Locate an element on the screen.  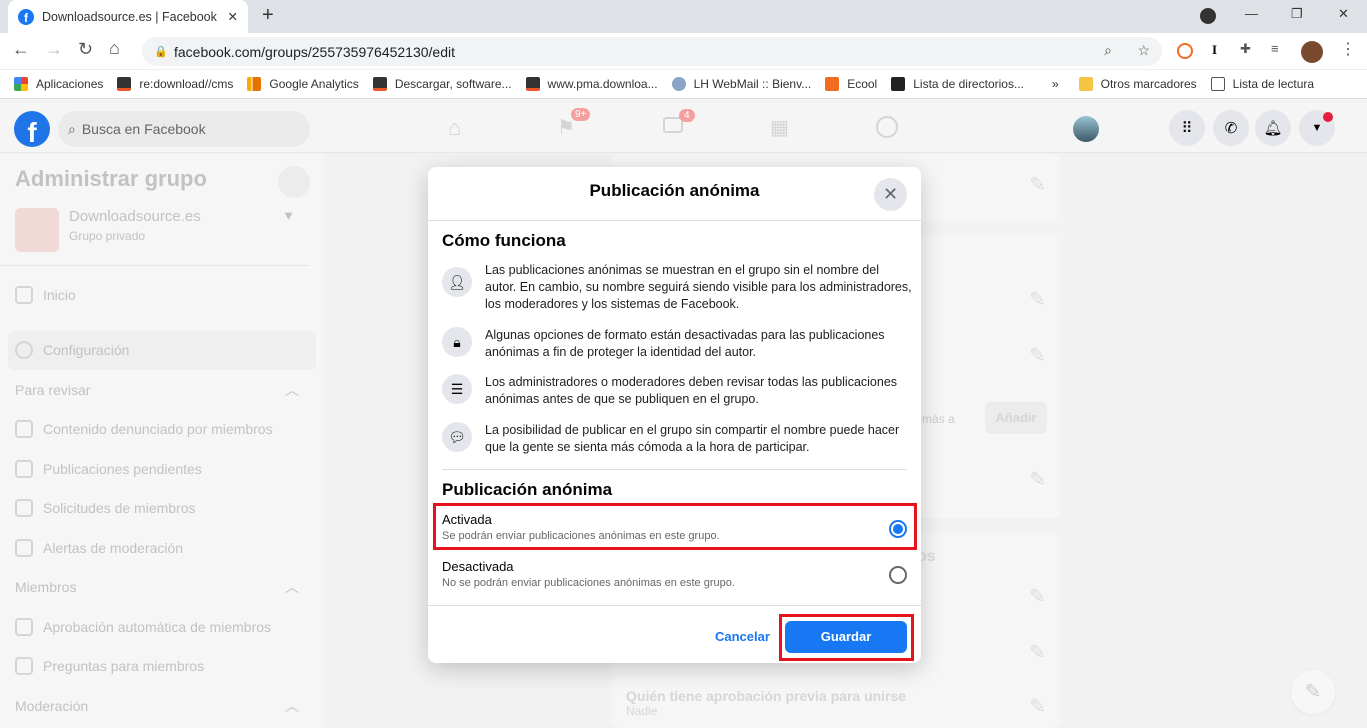
notifications-bell-icon: 🔔︎ is located at coordinates (1273, 128).